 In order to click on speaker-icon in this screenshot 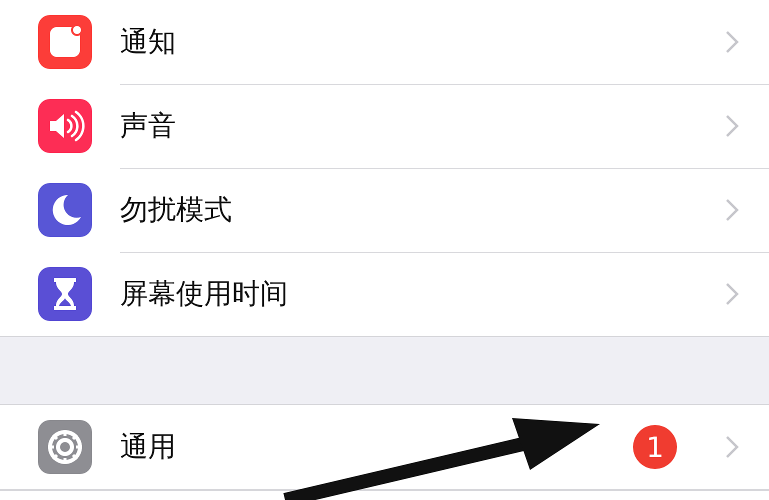, I will do `click(65, 126)`.